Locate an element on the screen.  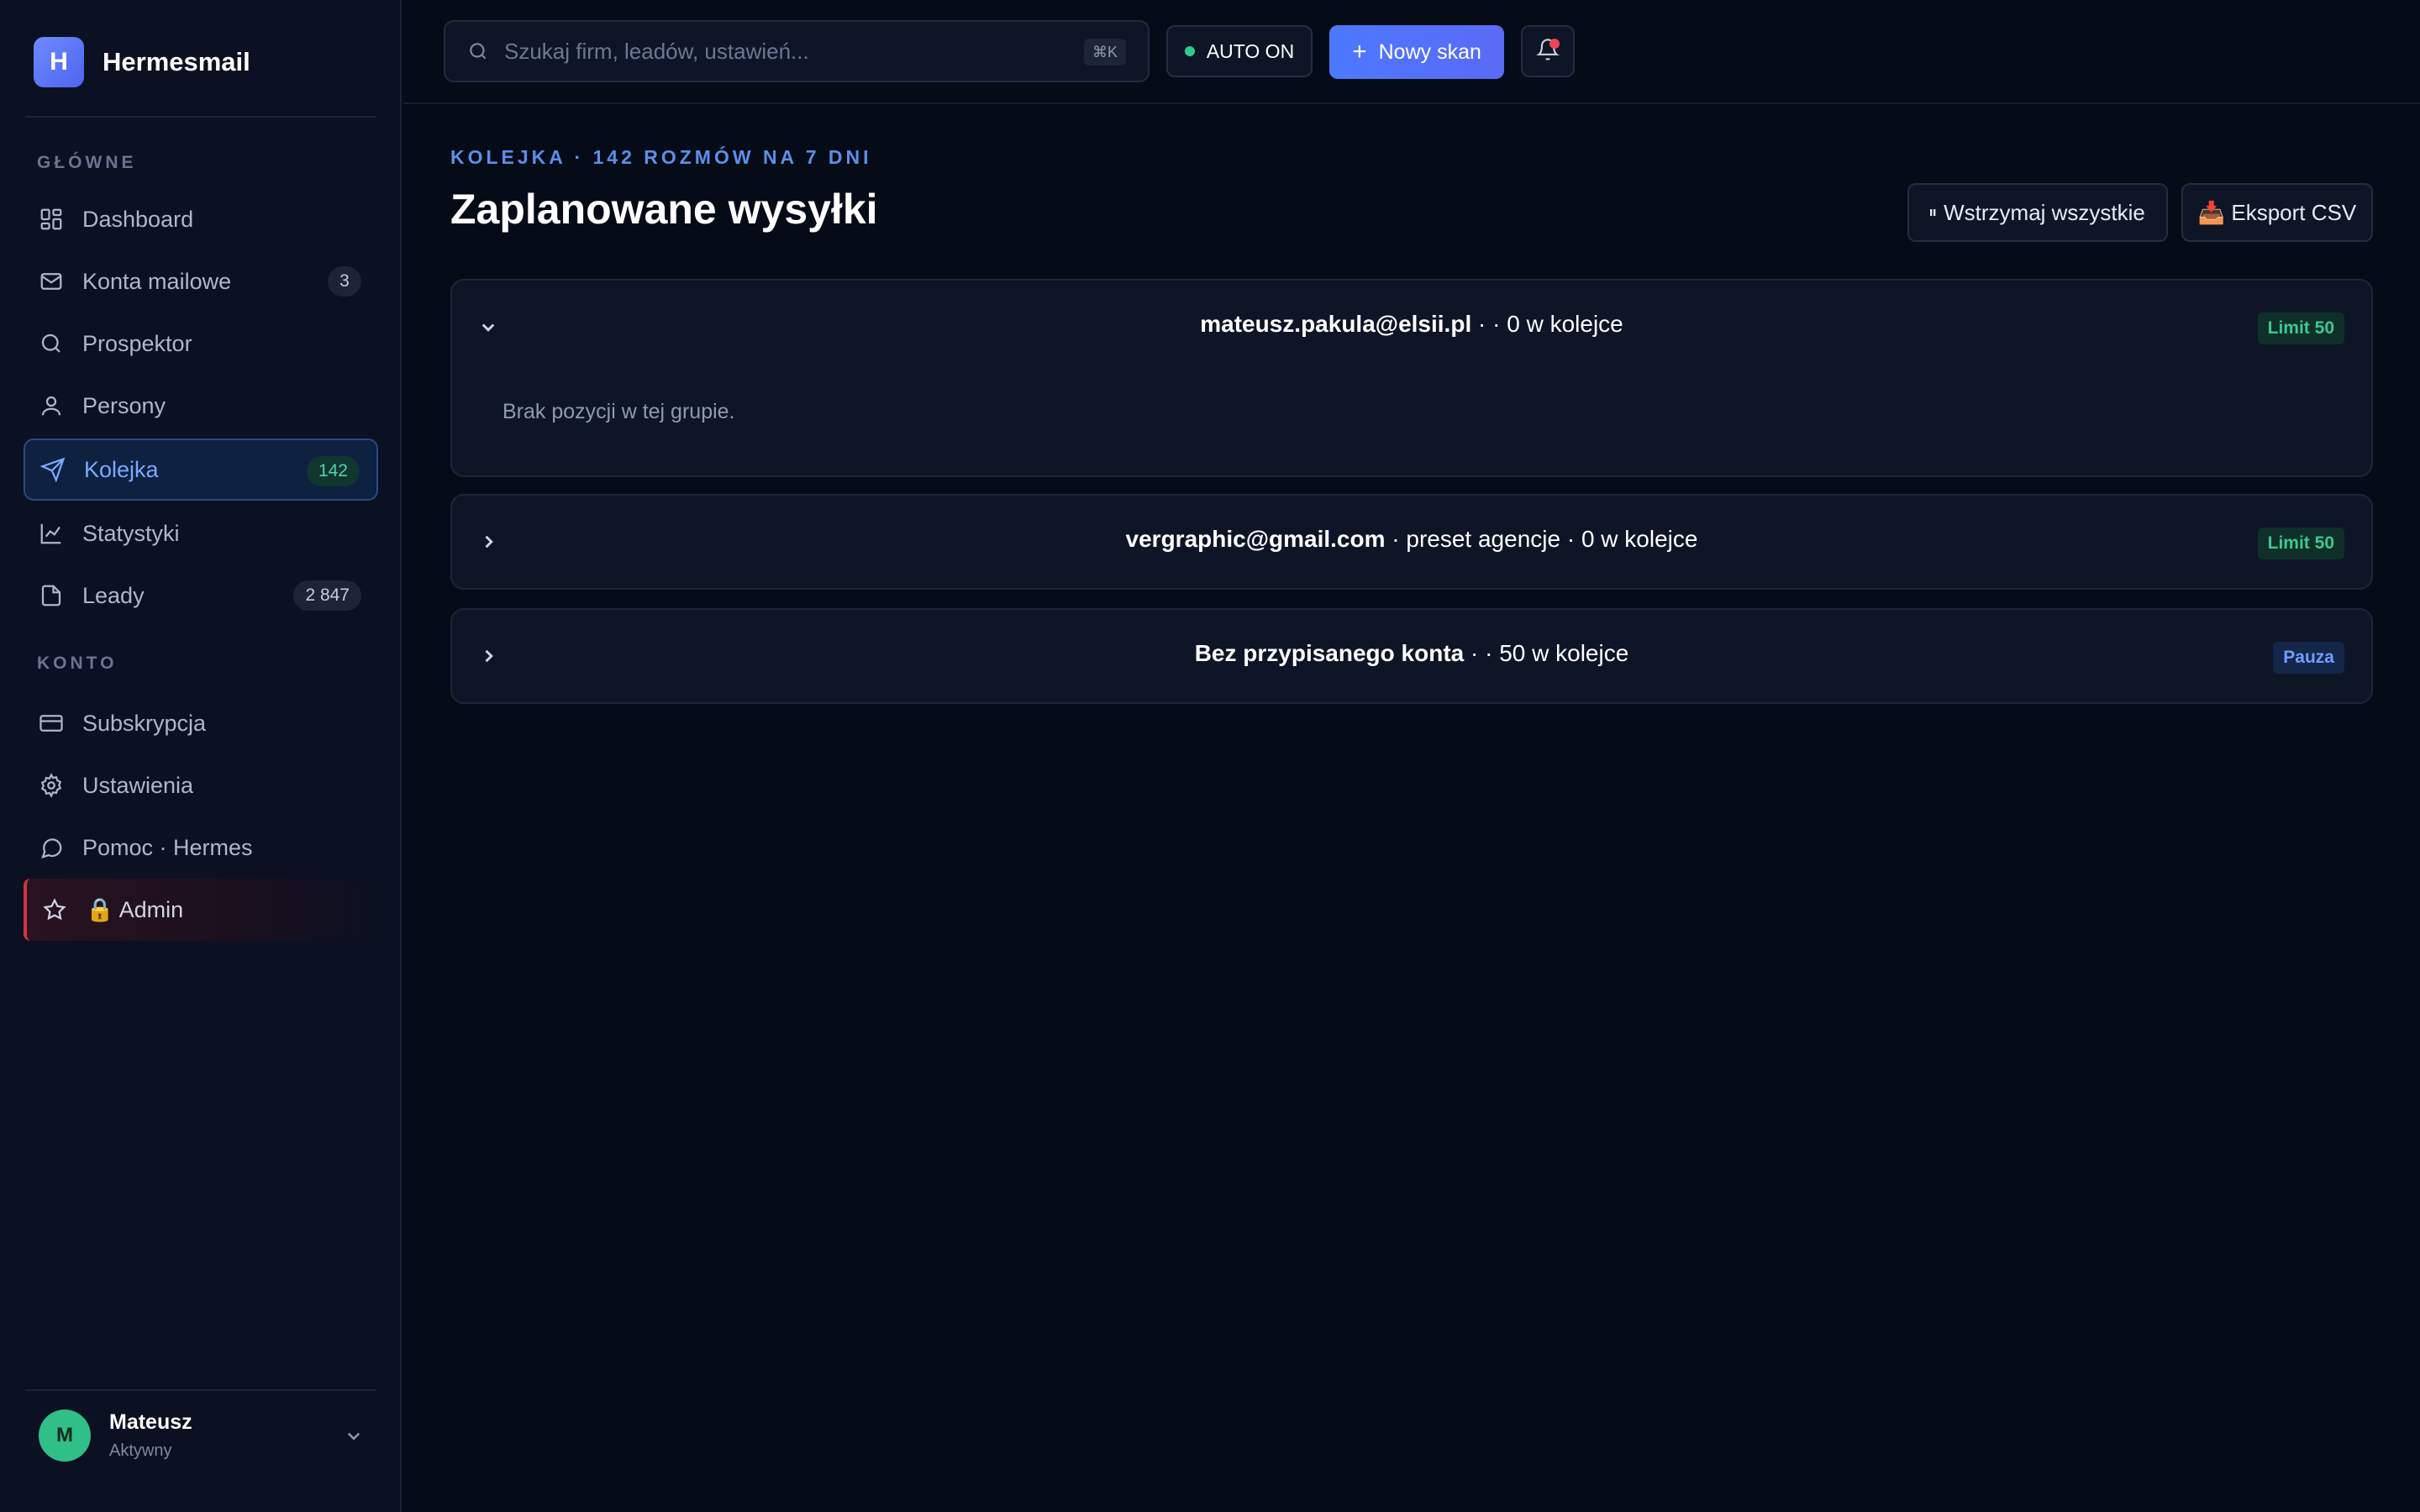
search-input: Szukaj firm, leadów, ustawień... ⌘K is located at coordinates (797, 51).